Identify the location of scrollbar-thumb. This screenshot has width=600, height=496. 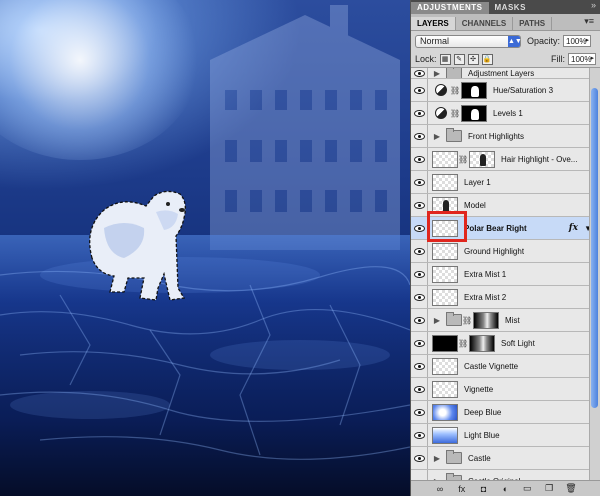
(594, 248).